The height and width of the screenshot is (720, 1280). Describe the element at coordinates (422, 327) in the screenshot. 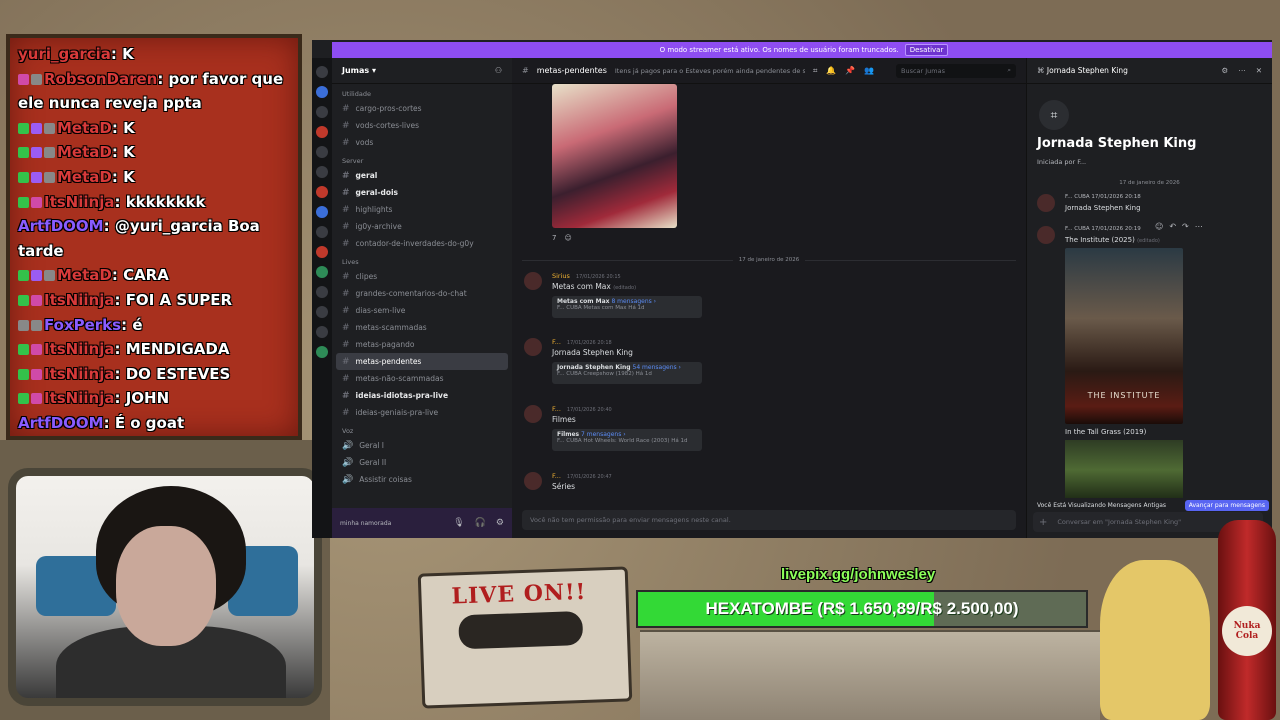

I see `text-channel: # metas-scammadas` at that location.